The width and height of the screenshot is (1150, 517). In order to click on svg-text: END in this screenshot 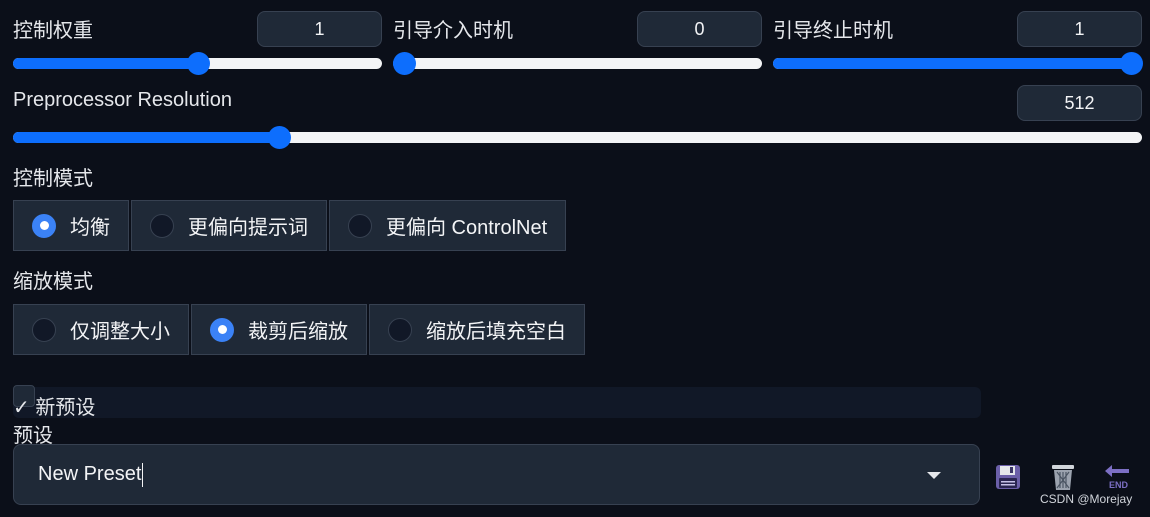, I will do `click(1119, 485)`.